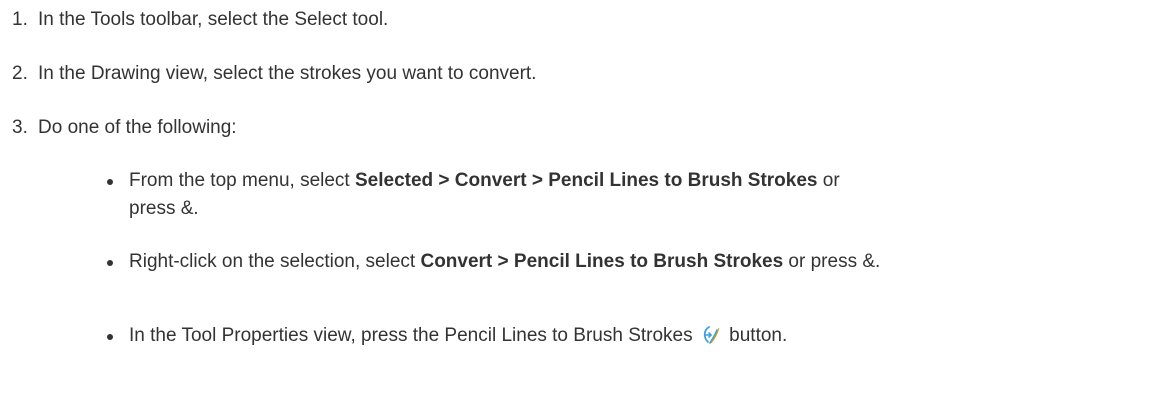  Describe the element at coordinates (242, 180) in the screenshot. I see `option-lead: From the top menu, select` at that location.